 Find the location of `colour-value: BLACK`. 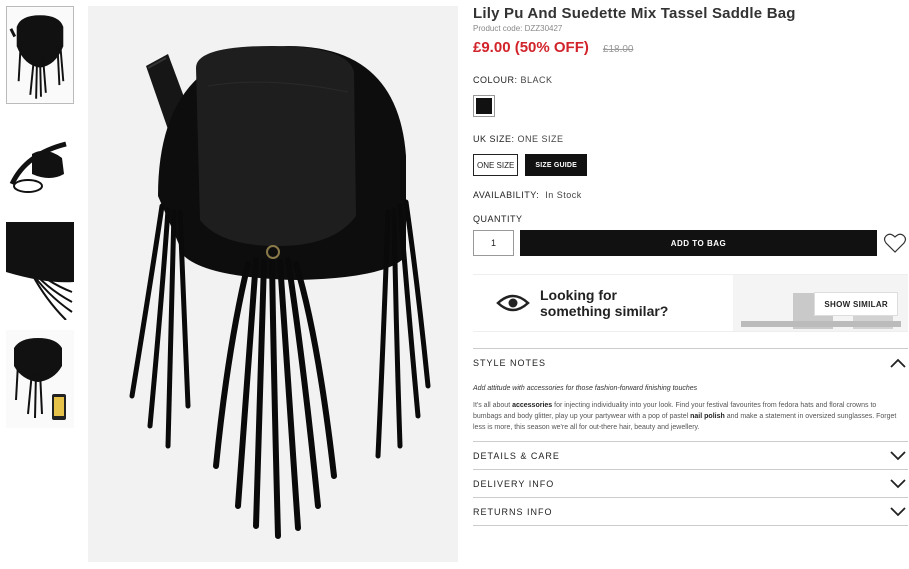

colour-value: BLACK is located at coordinates (536, 80).